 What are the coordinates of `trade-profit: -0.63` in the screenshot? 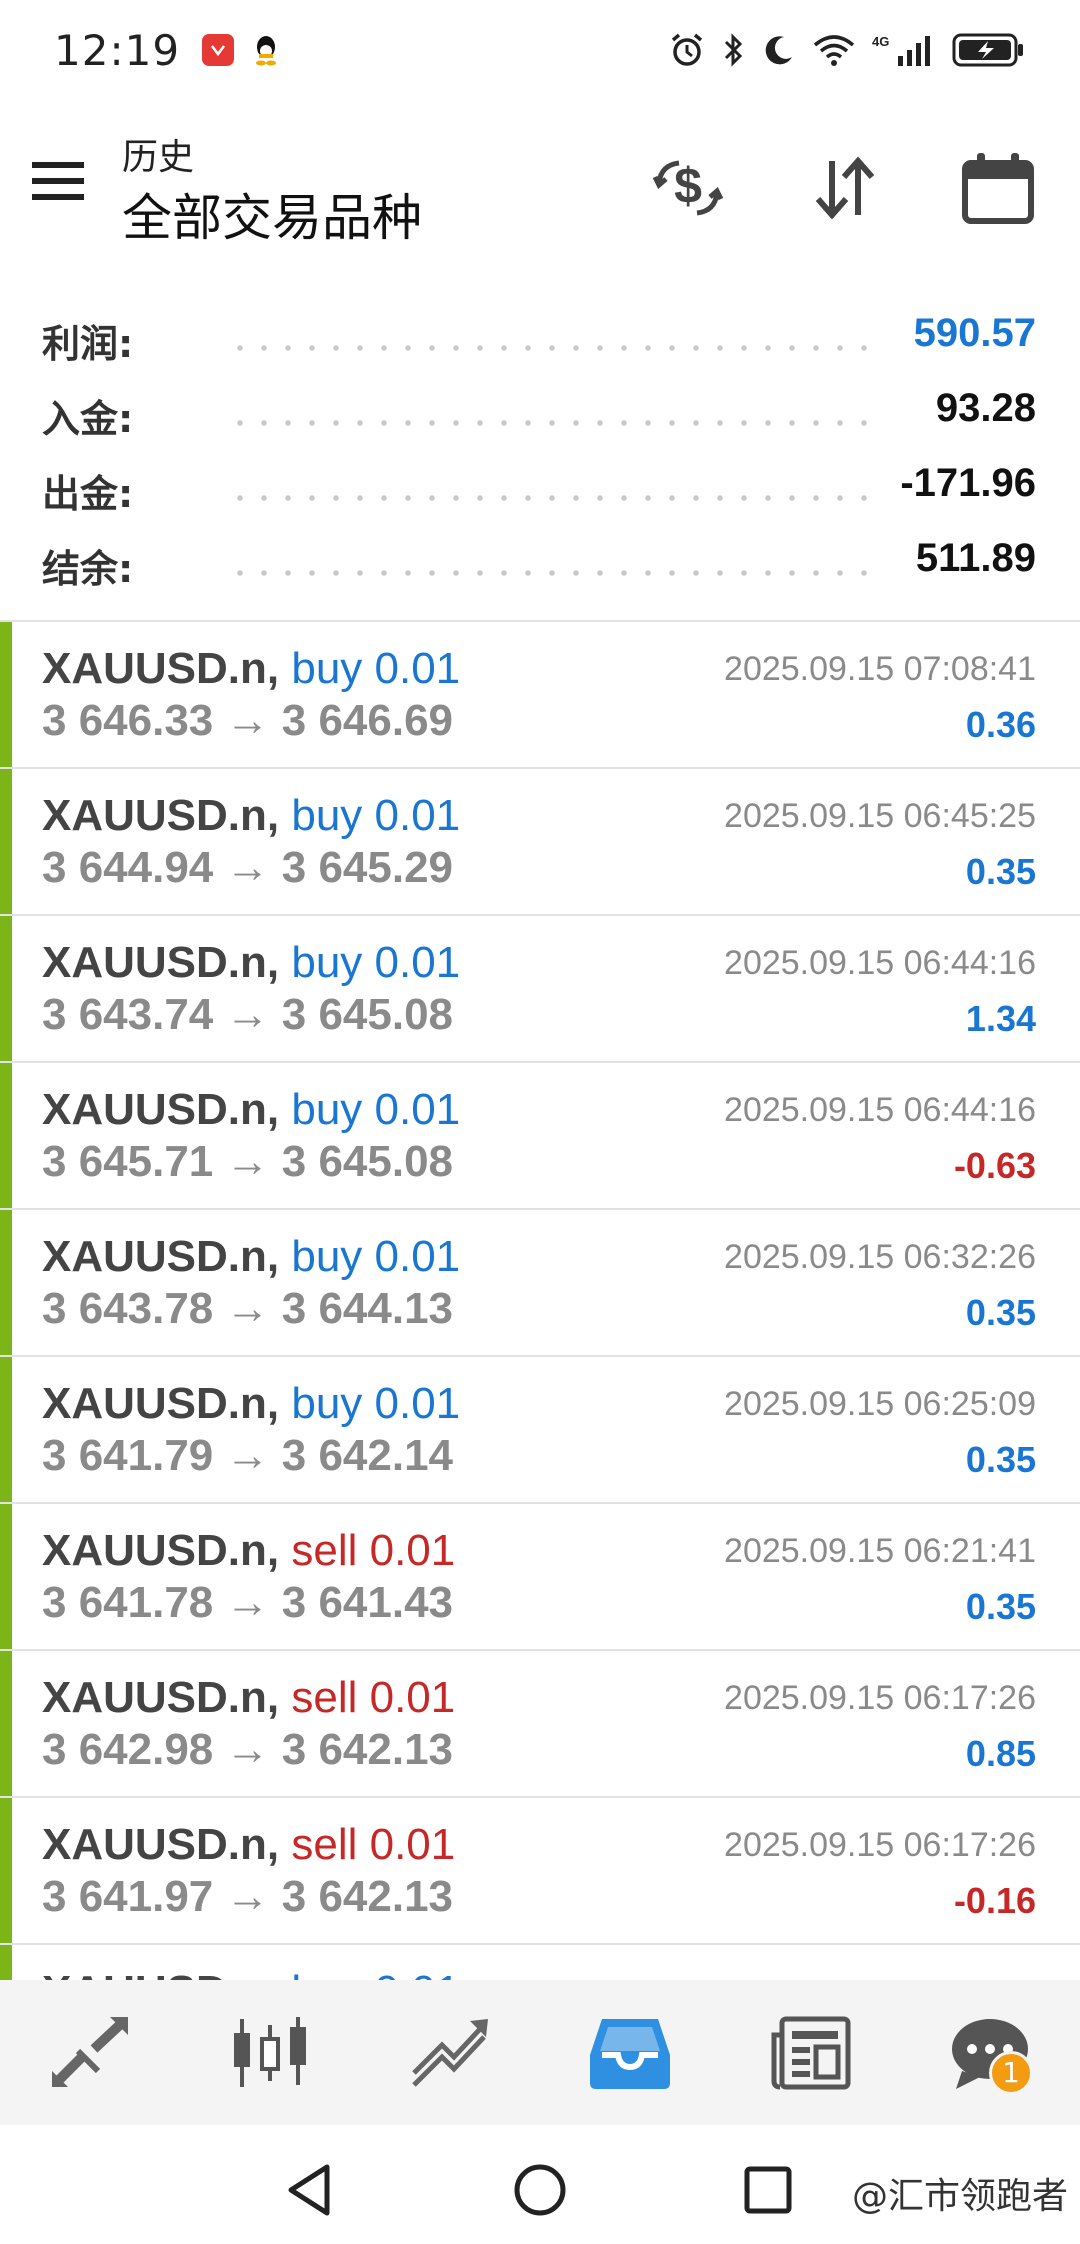 It's located at (994, 1165).